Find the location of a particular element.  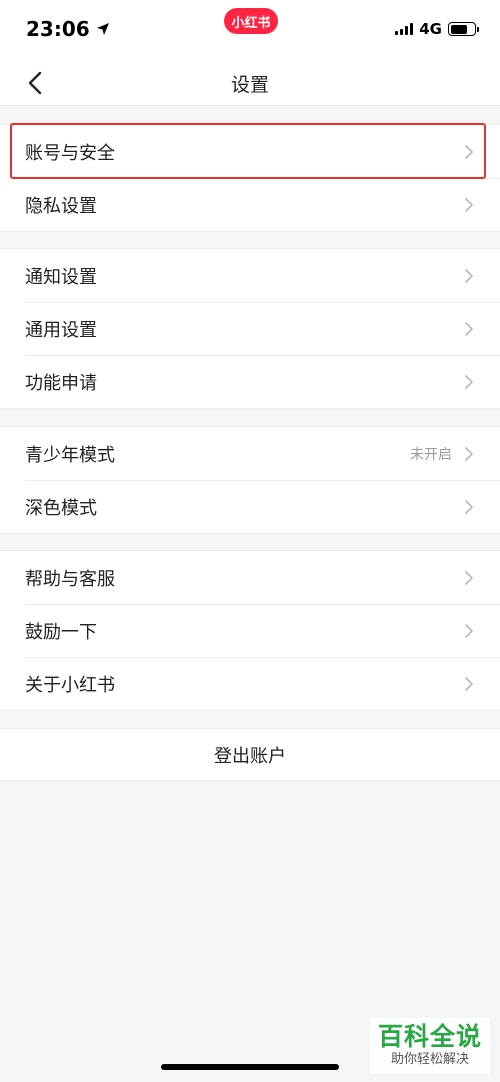

settings-group-modes: 青少年模式 未开启 深色模式 is located at coordinates (250, 480).